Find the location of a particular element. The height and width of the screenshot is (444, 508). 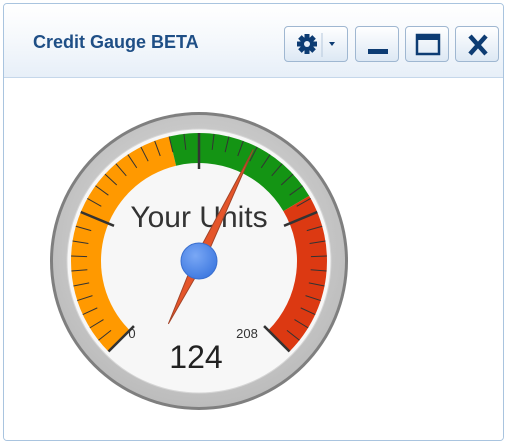

gauge-value-readout: 124 is located at coordinates (195, 357).